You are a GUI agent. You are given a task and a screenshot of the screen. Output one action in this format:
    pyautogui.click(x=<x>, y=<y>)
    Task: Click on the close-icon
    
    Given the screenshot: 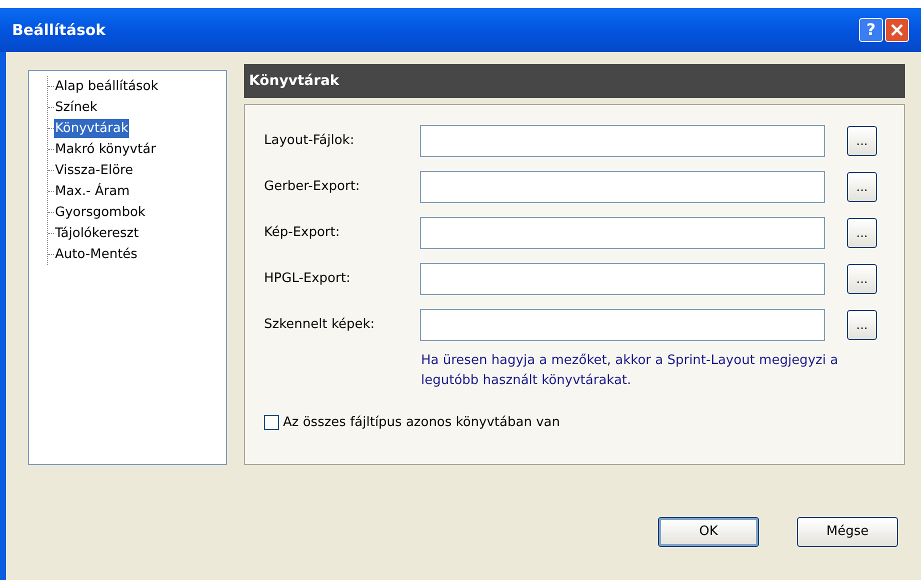 What is the action you would take?
    pyautogui.click(x=897, y=30)
    